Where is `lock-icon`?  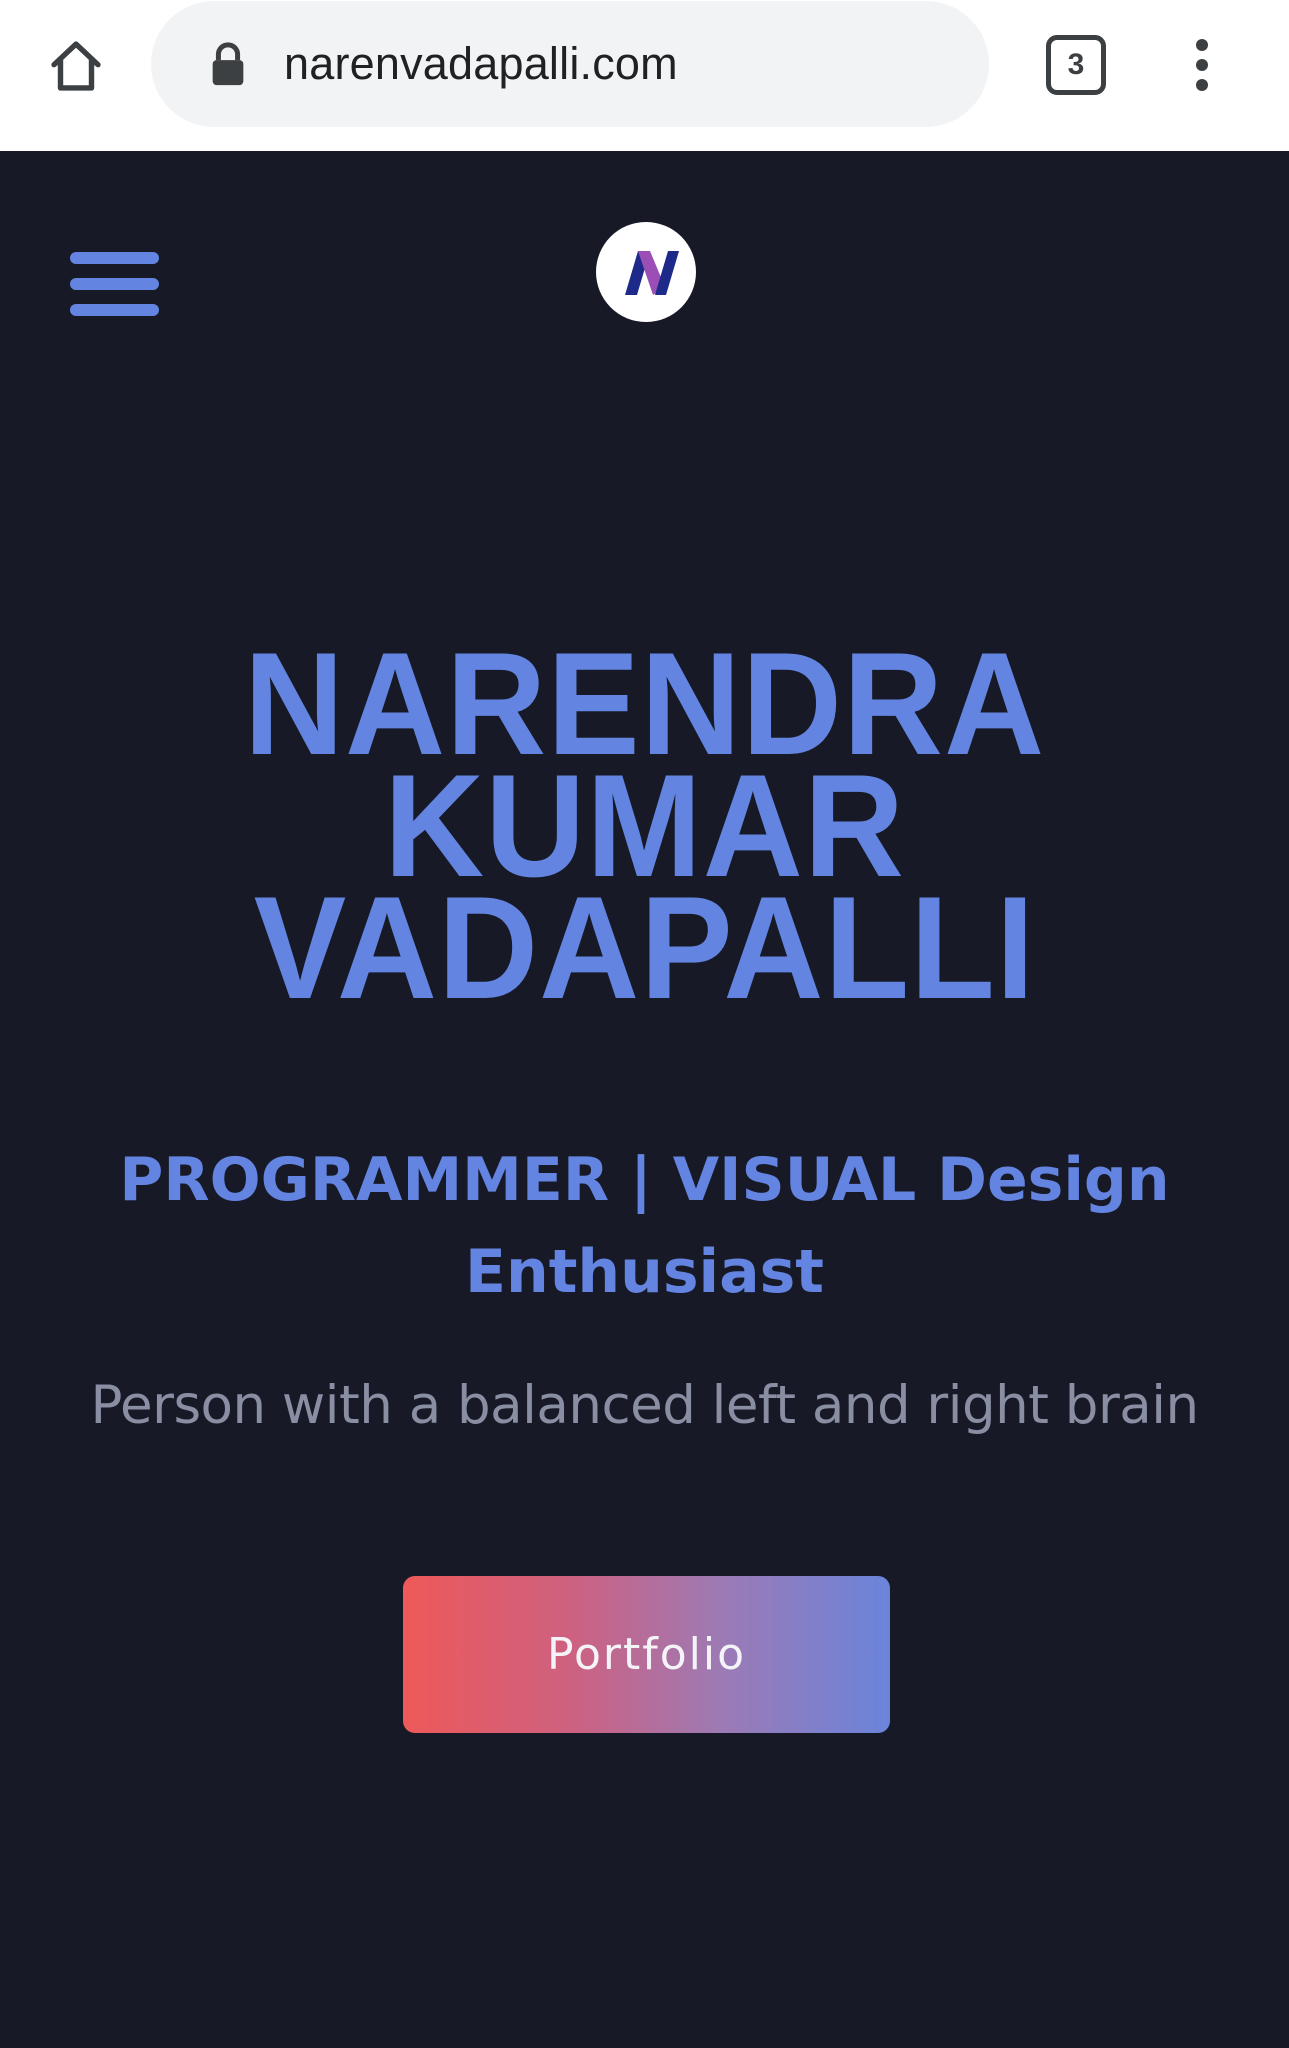 lock-icon is located at coordinates (228, 64).